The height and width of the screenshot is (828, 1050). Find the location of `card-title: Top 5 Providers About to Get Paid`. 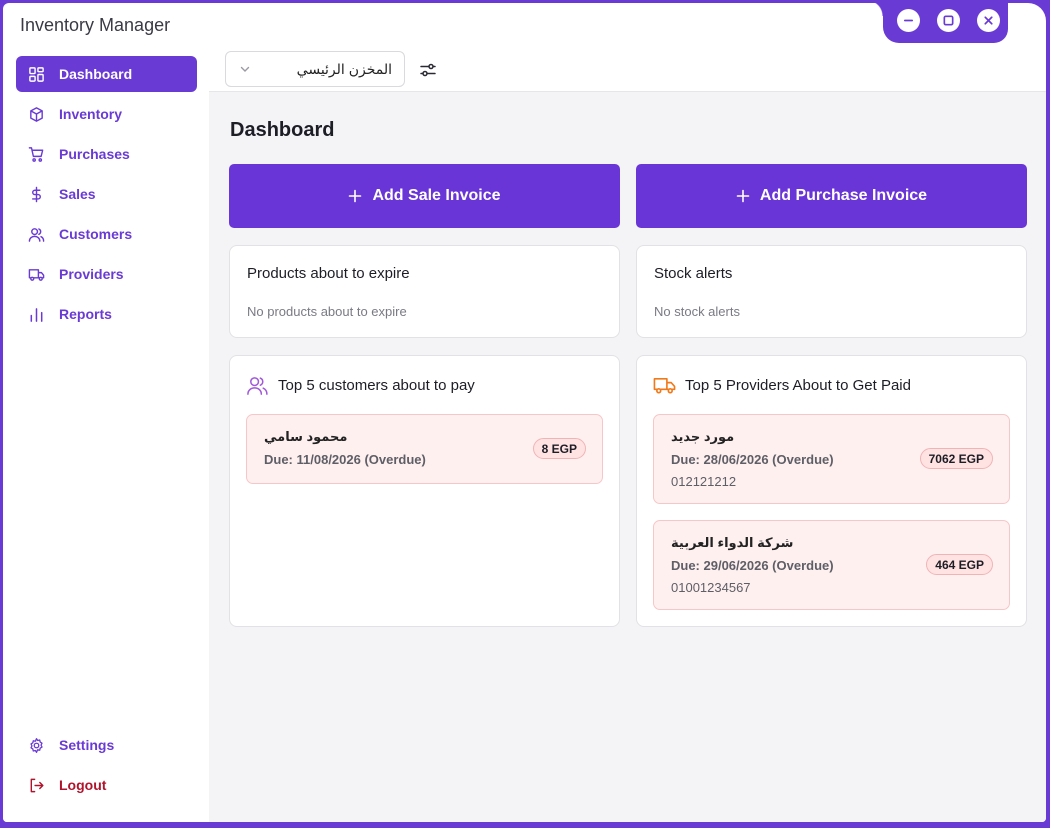

card-title: Top 5 Providers About to Get Paid is located at coordinates (798, 385).